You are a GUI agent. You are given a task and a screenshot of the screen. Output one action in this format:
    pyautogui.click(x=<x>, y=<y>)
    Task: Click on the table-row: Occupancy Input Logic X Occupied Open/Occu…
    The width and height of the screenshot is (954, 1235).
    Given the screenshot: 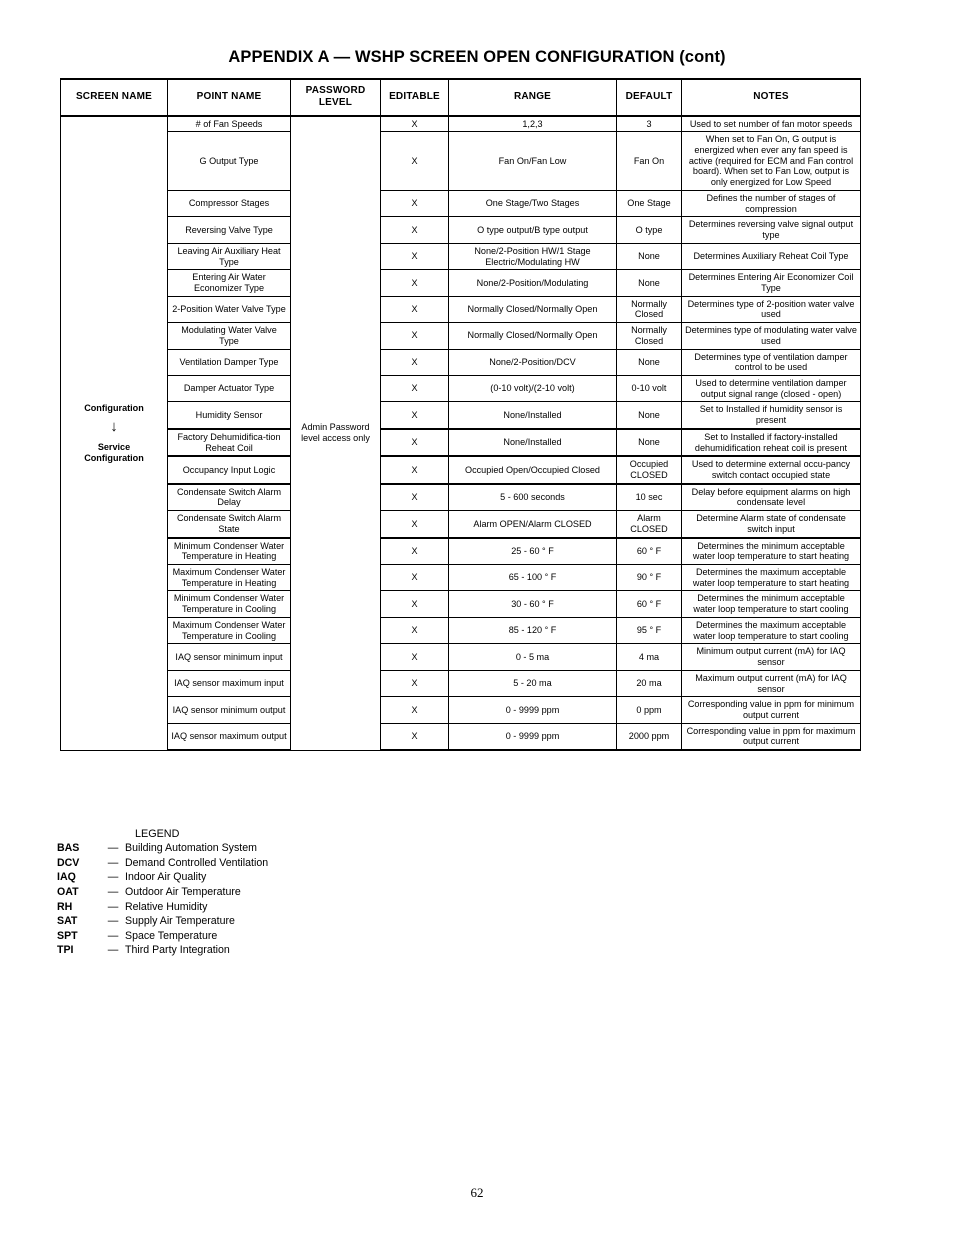 What is the action you would take?
    pyautogui.click(x=461, y=470)
    